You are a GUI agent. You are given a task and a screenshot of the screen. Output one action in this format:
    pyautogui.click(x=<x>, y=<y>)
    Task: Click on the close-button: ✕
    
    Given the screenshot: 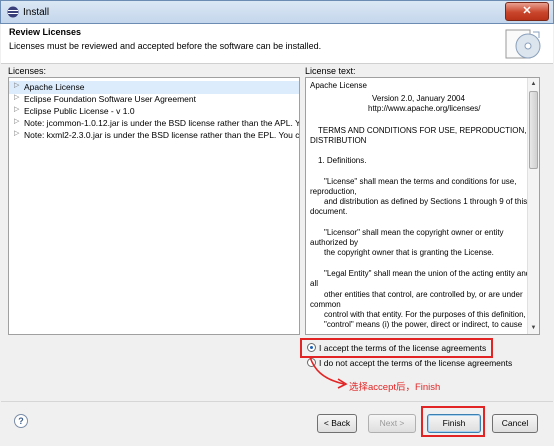 What is the action you would take?
    pyautogui.click(x=527, y=11)
    